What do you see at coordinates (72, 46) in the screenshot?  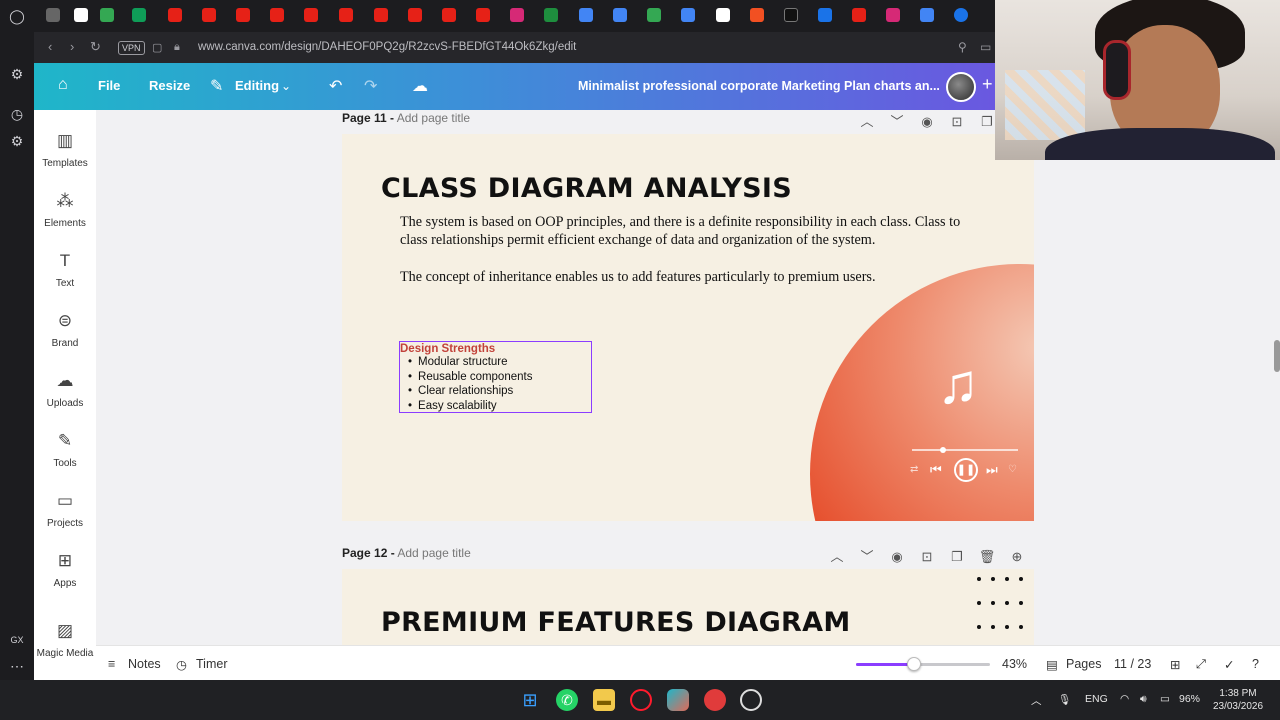 I see `forward-icon: ›` at bounding box center [72, 46].